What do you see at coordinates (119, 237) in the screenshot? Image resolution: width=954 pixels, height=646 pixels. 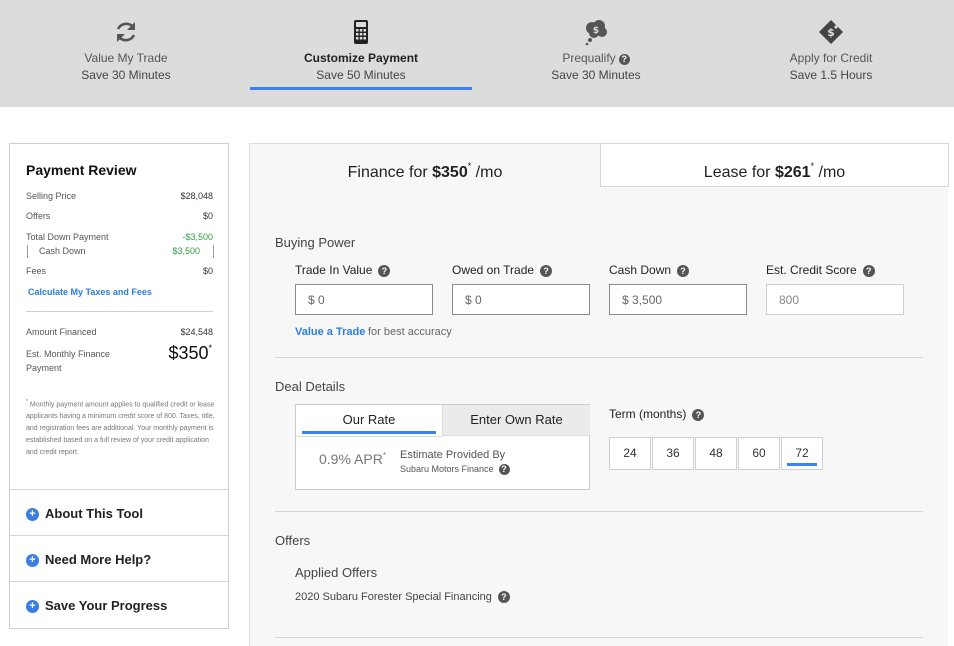 I see `summary-row-total-down: Total Down Payment -$3,500` at bounding box center [119, 237].